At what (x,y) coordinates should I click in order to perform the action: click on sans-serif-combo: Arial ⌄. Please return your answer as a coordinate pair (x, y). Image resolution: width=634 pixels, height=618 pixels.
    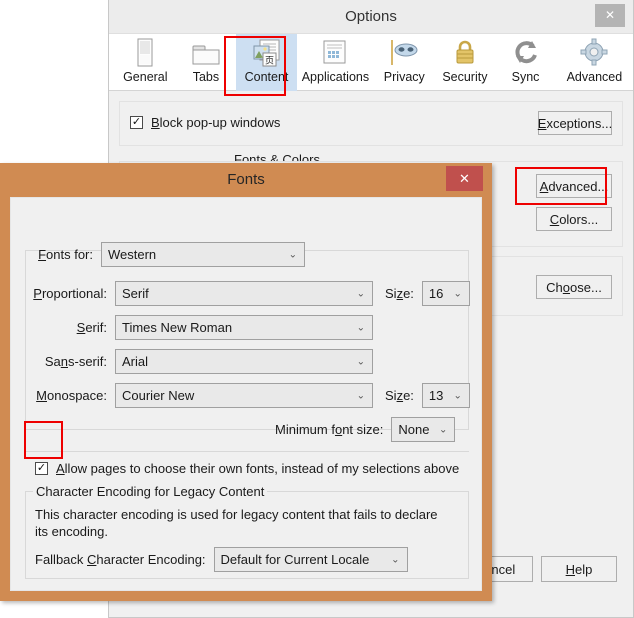
    Looking at the image, I should click on (244, 361).